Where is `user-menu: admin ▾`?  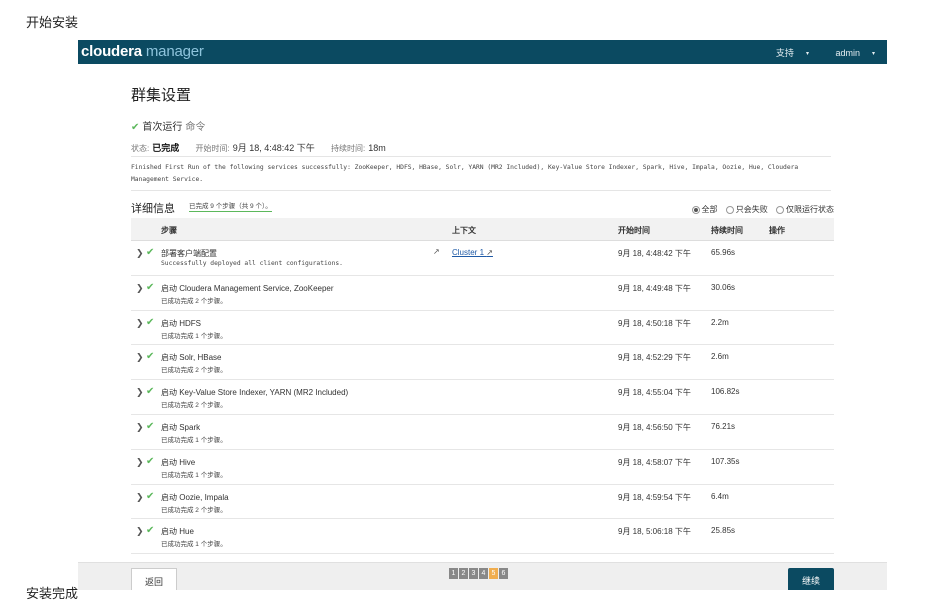 user-menu: admin ▾ is located at coordinates (849, 53).